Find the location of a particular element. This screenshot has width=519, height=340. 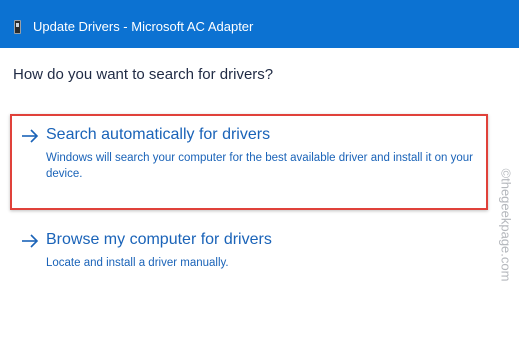

site-watermark: ©thegeekpage.com is located at coordinates (506, 225).